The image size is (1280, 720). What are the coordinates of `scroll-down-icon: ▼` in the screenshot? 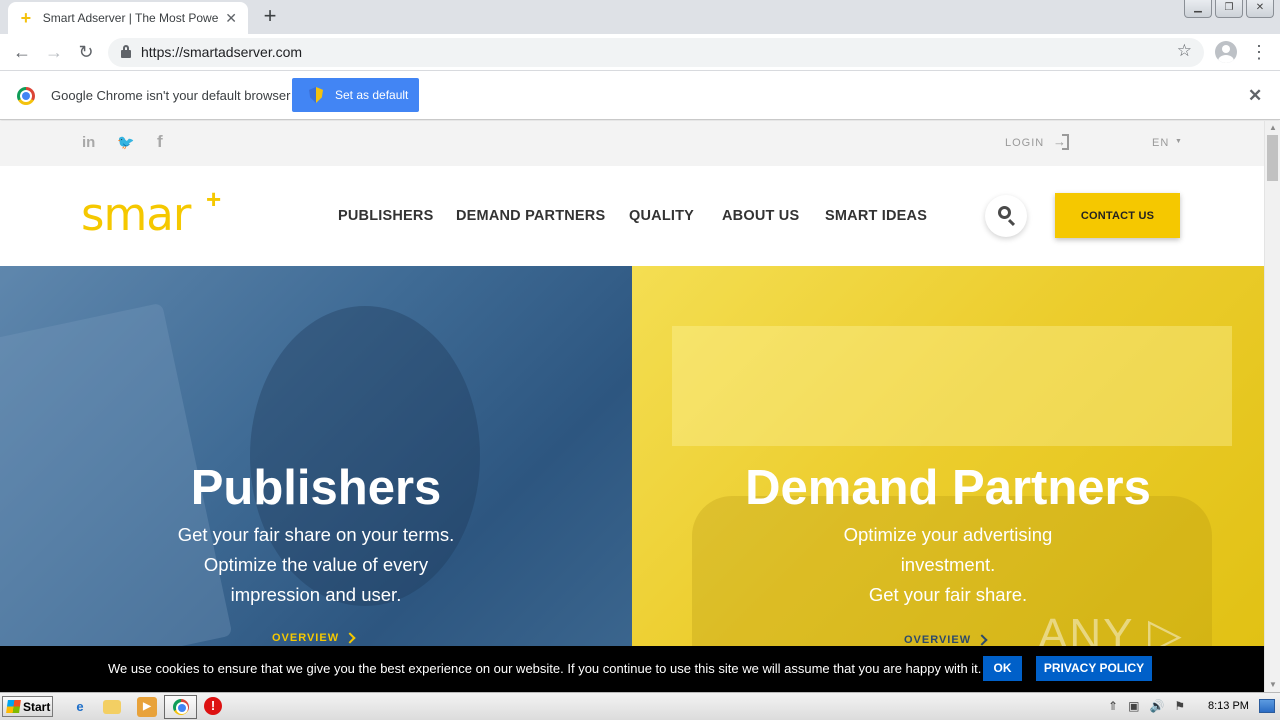 It's located at (1272, 685).